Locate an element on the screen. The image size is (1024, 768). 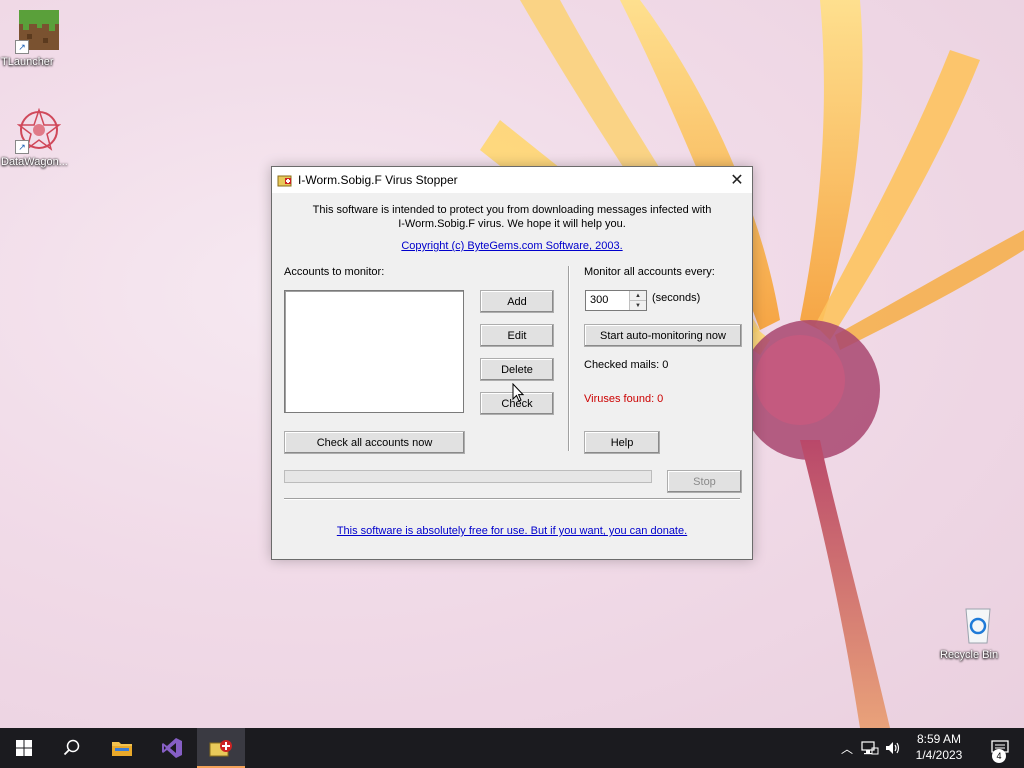
volume-icon is located at coordinates (893, 748).